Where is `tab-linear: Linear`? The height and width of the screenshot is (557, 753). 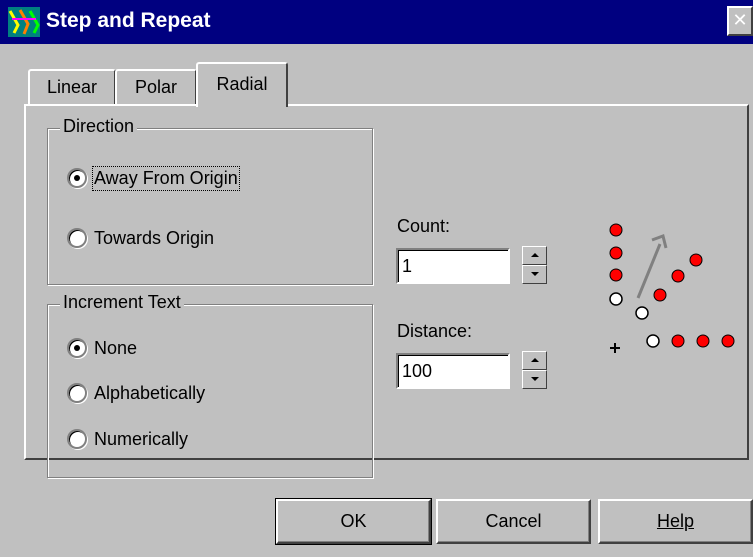 tab-linear: Linear is located at coordinates (72, 87).